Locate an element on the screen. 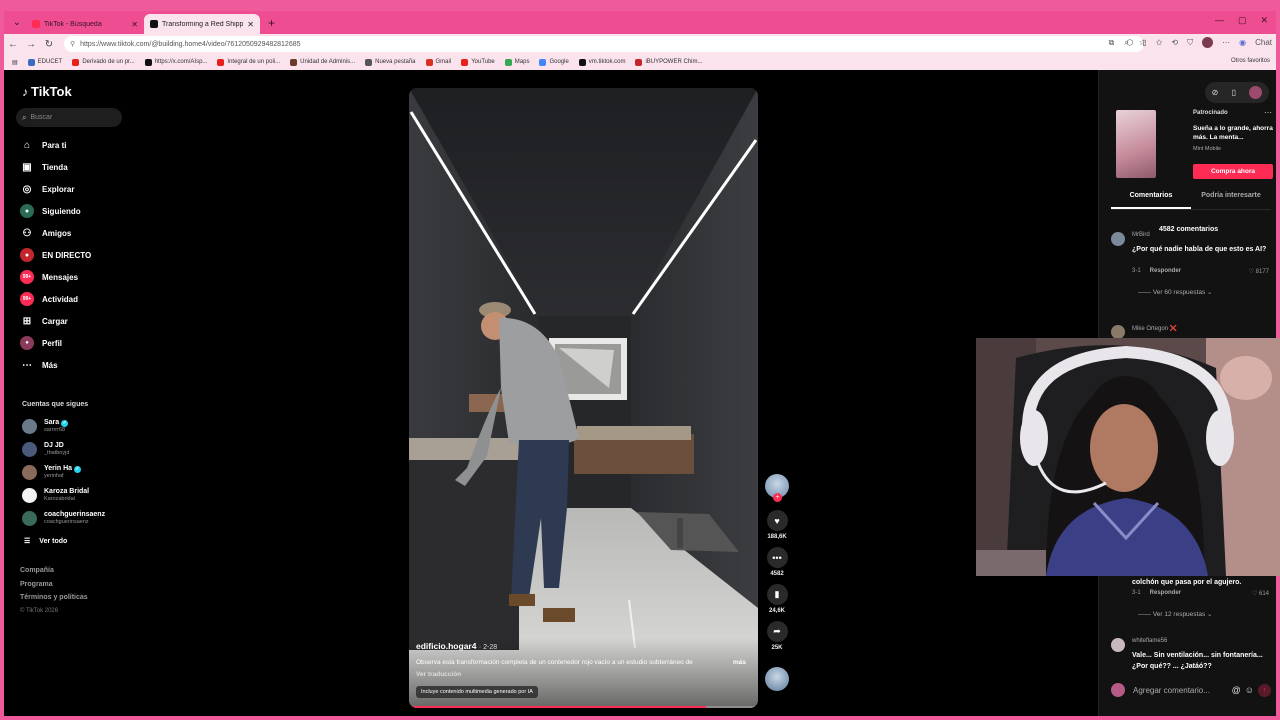 This screenshot has width=1280, height=720. bookmark-item: YouTube is located at coordinates (478, 62).